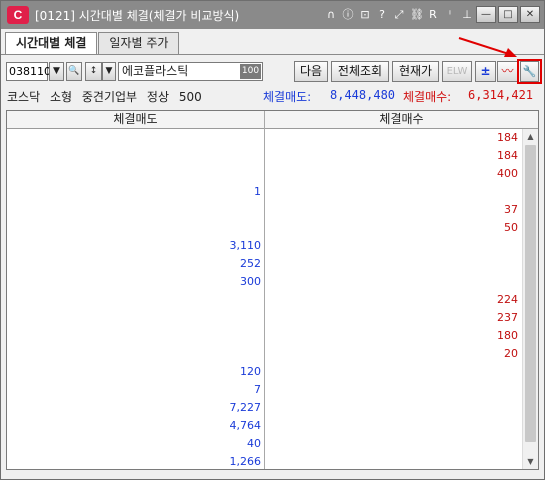 This screenshot has height=480, width=545. What do you see at coordinates (137, 16) in the screenshot?
I see `window-title: [0121] 시간대별 체결(체결가 비교방식)` at bounding box center [137, 16].